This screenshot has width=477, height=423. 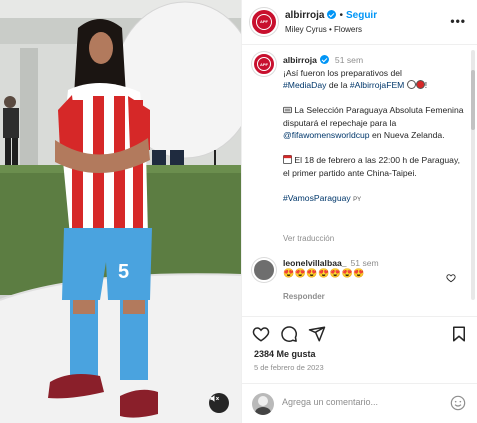 What do you see at coordinates (458, 403) in the screenshot?
I see `emoji-picker-icon` at bounding box center [458, 403].